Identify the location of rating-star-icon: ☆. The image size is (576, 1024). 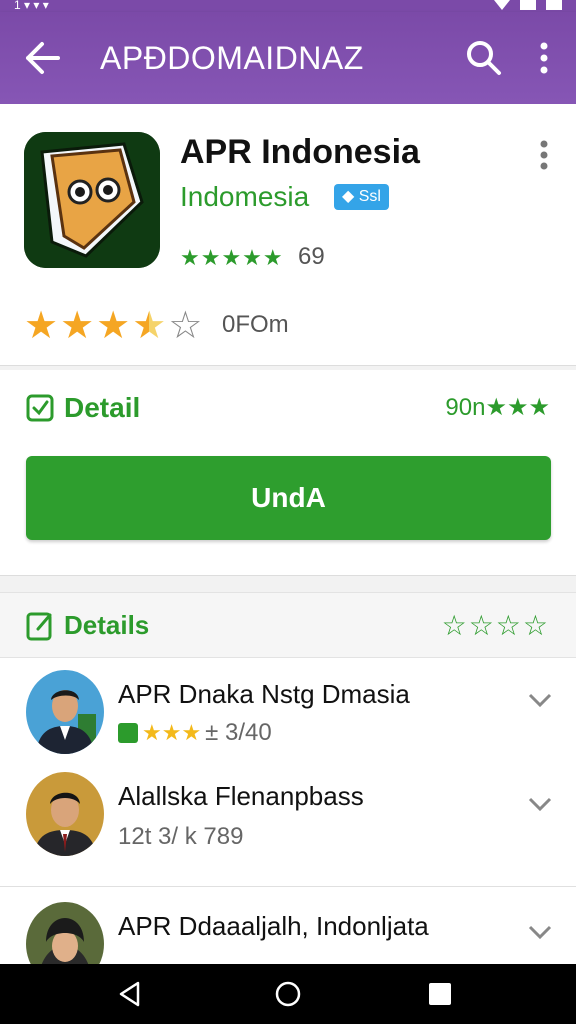
(185, 326).